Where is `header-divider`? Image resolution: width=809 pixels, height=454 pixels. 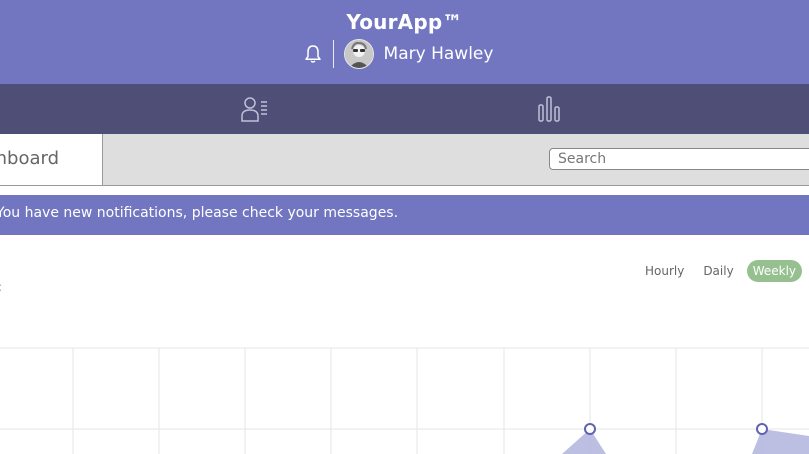 header-divider is located at coordinates (333, 54).